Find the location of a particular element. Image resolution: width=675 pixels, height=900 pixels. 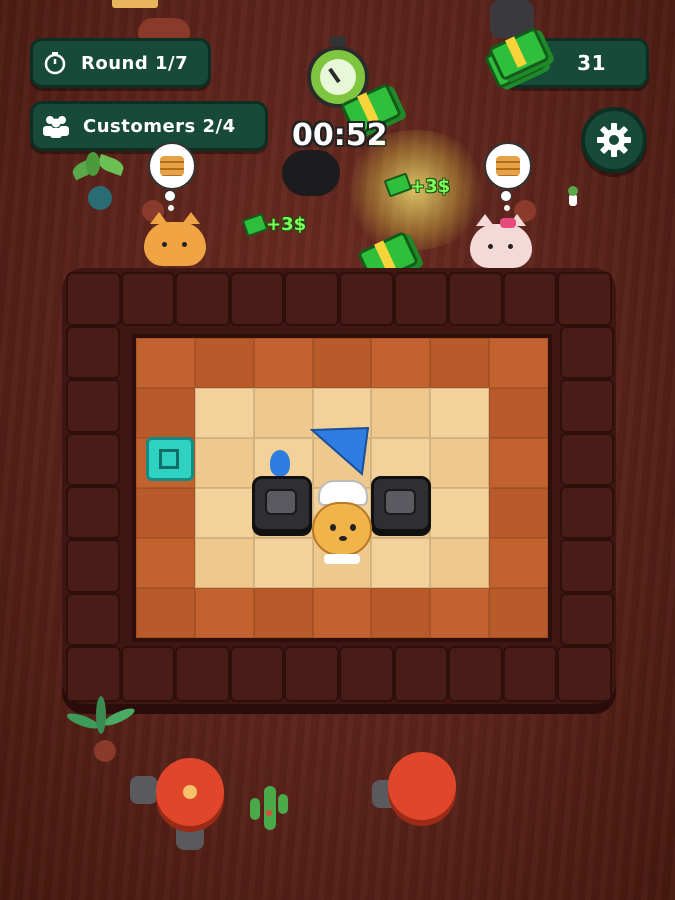

pink-cat-customer is located at coordinates (501, 241).